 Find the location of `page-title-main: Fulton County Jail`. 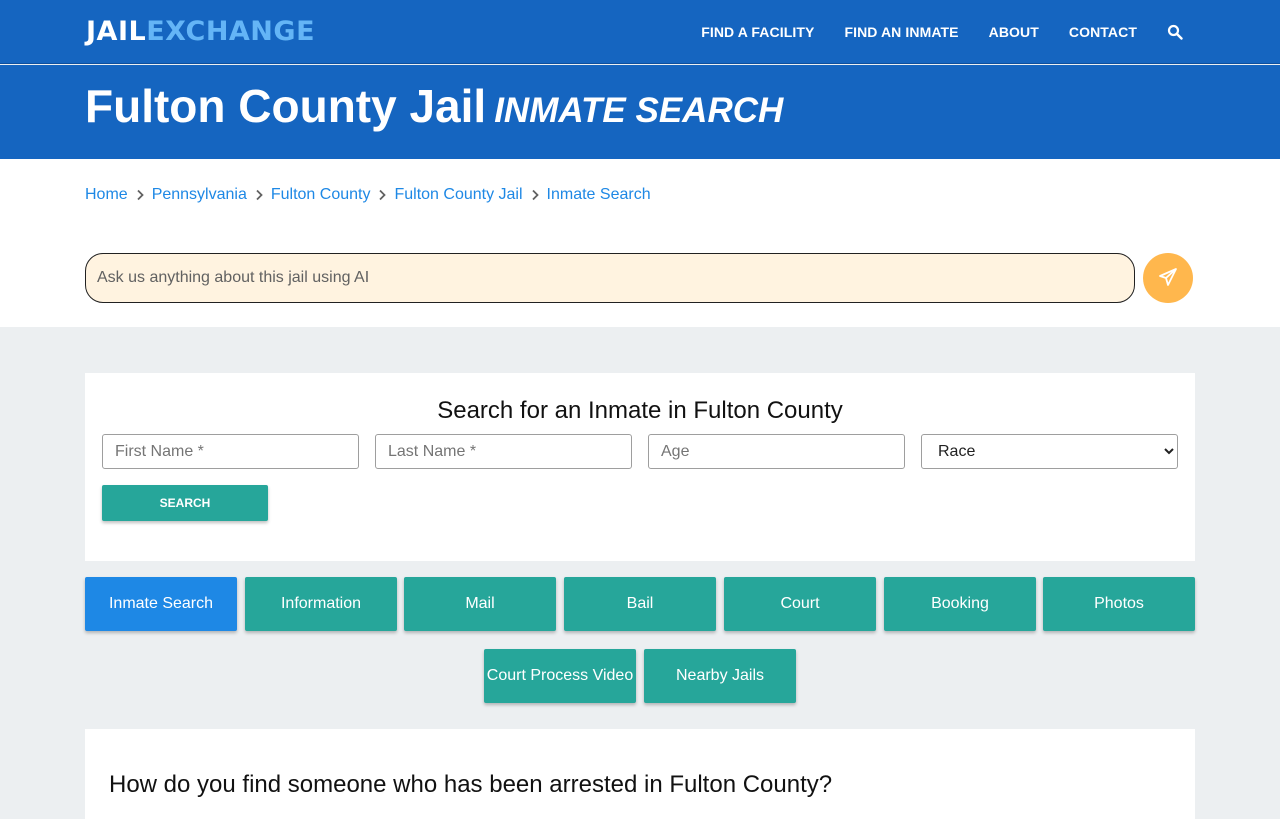

page-title-main: Fulton County Jail is located at coordinates (286, 106).